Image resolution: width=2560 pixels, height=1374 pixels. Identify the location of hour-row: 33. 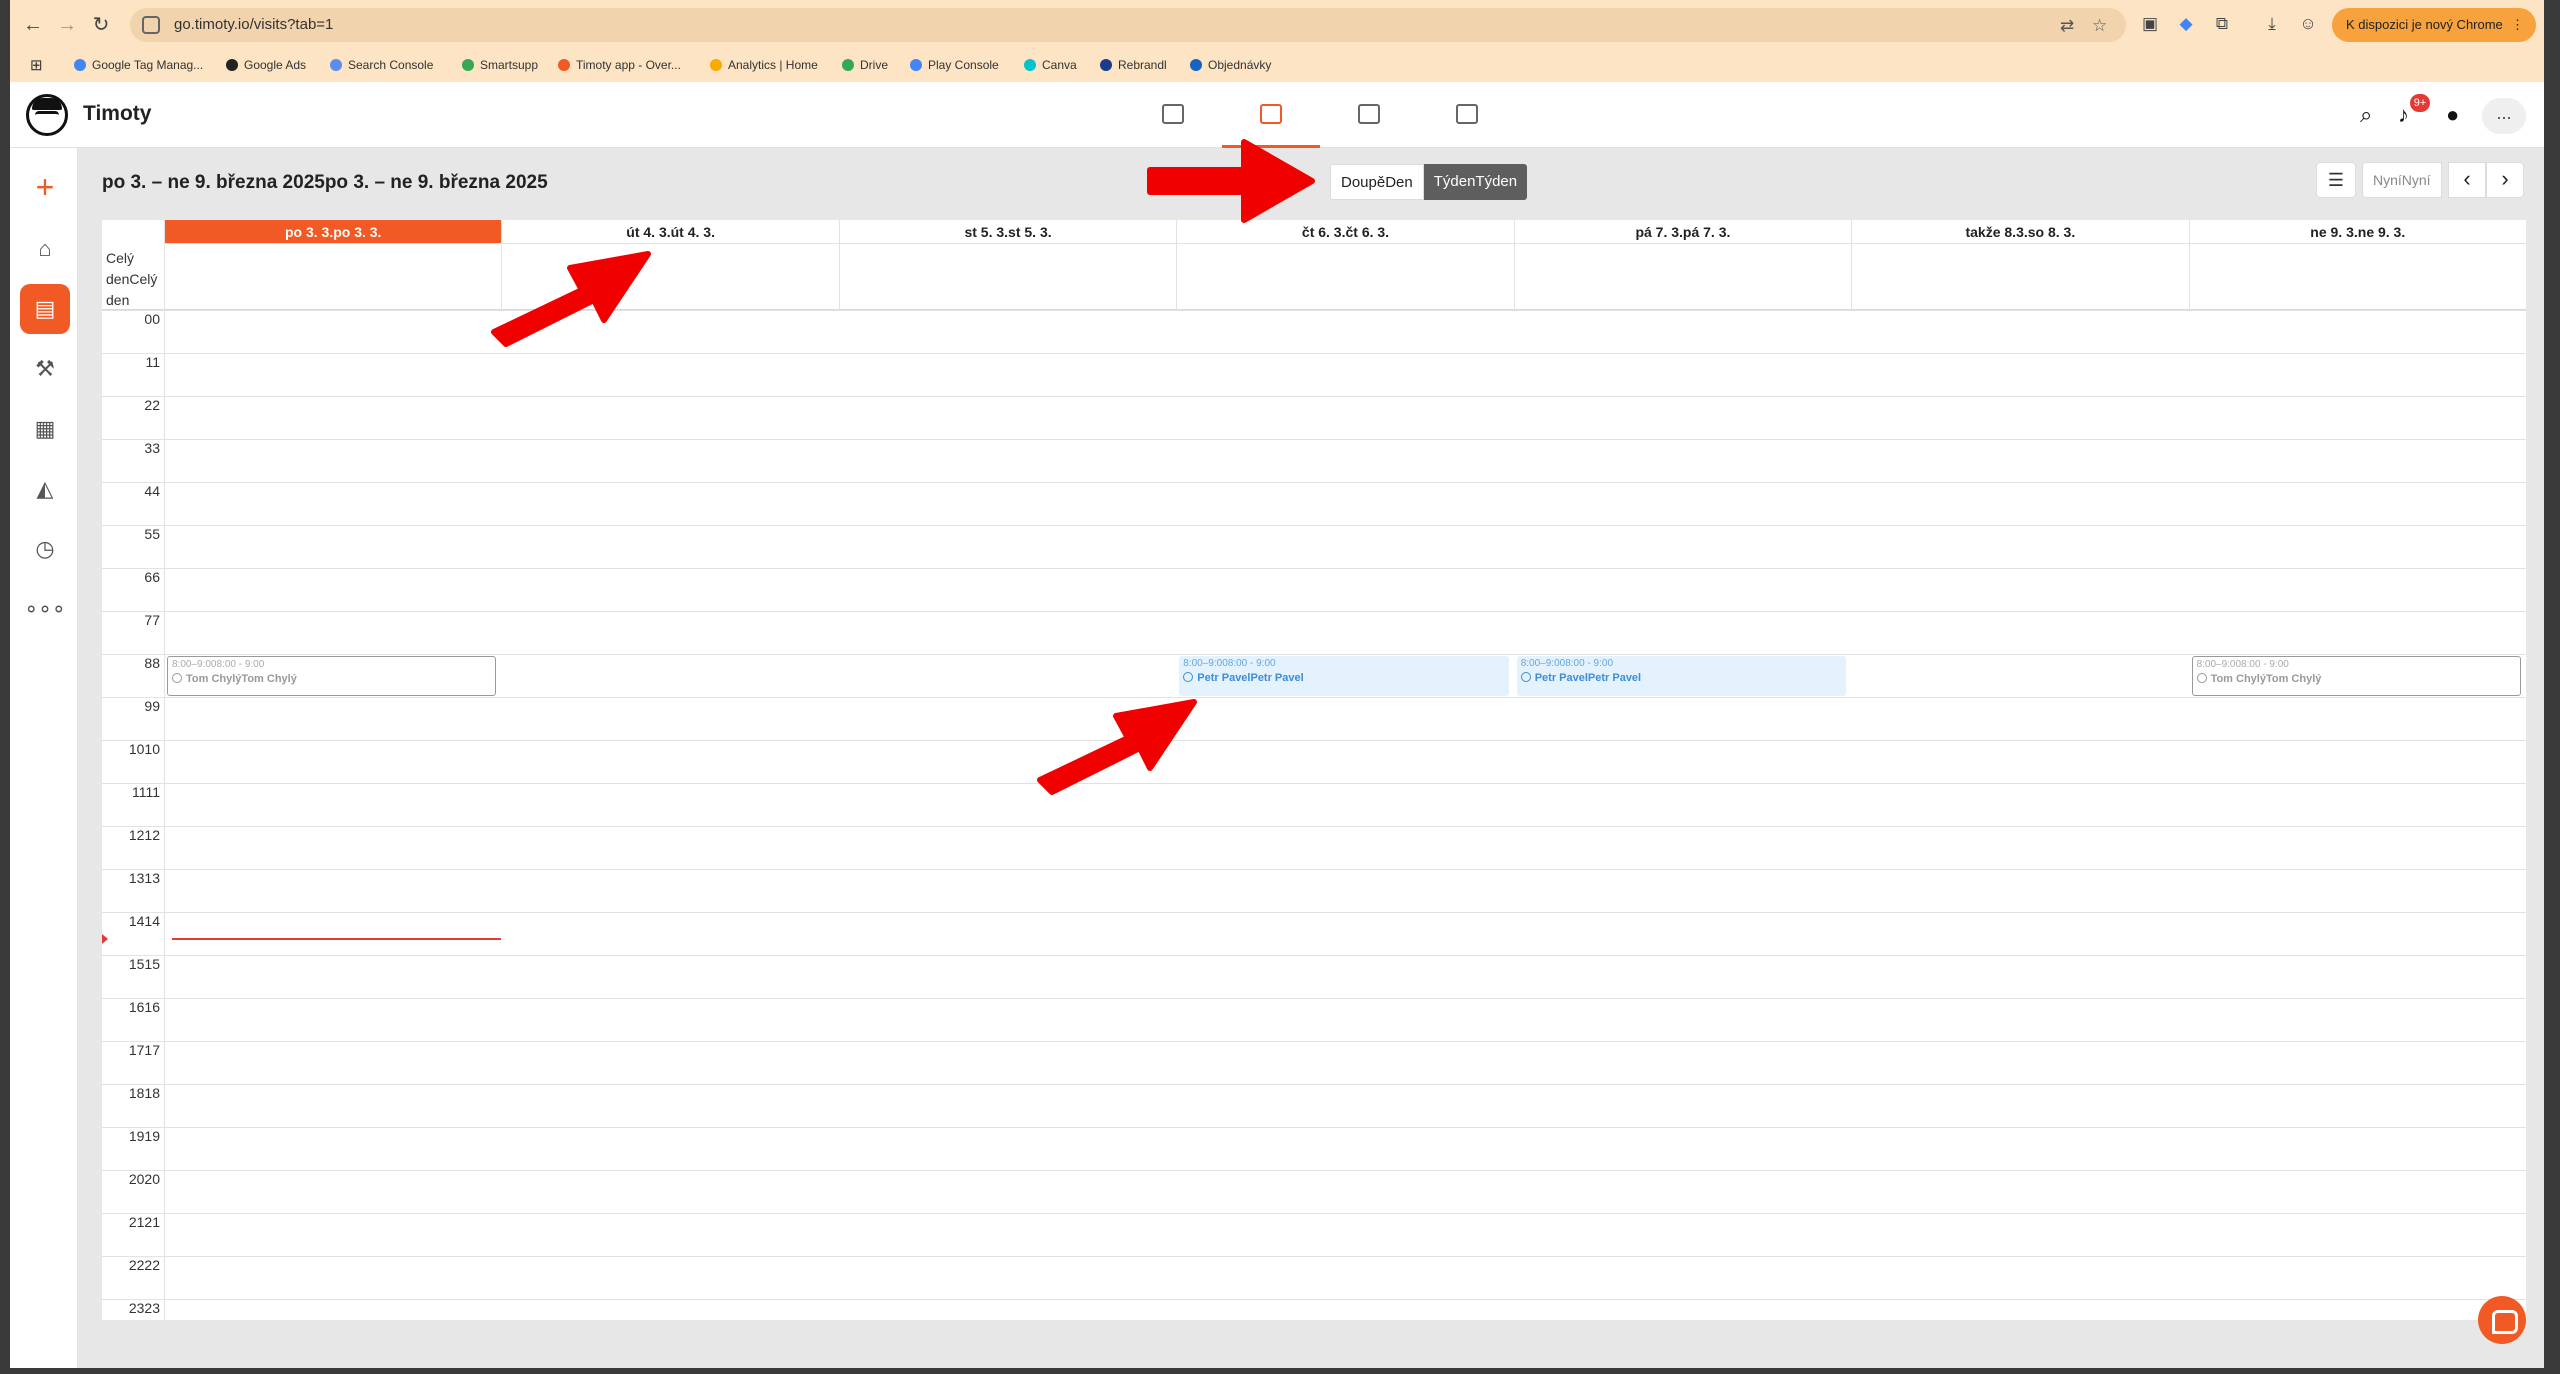
(1314, 460).